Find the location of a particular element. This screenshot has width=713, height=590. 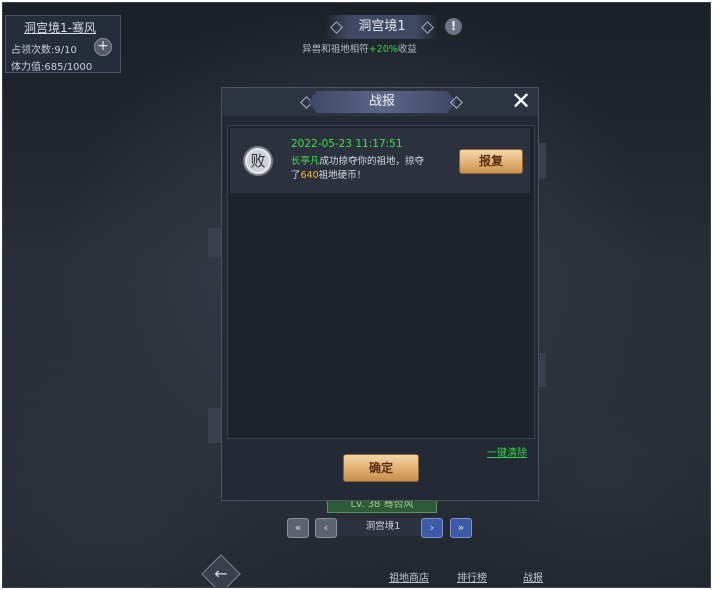

report-time: 2022-05-23 11:17:51 is located at coordinates (347, 144).